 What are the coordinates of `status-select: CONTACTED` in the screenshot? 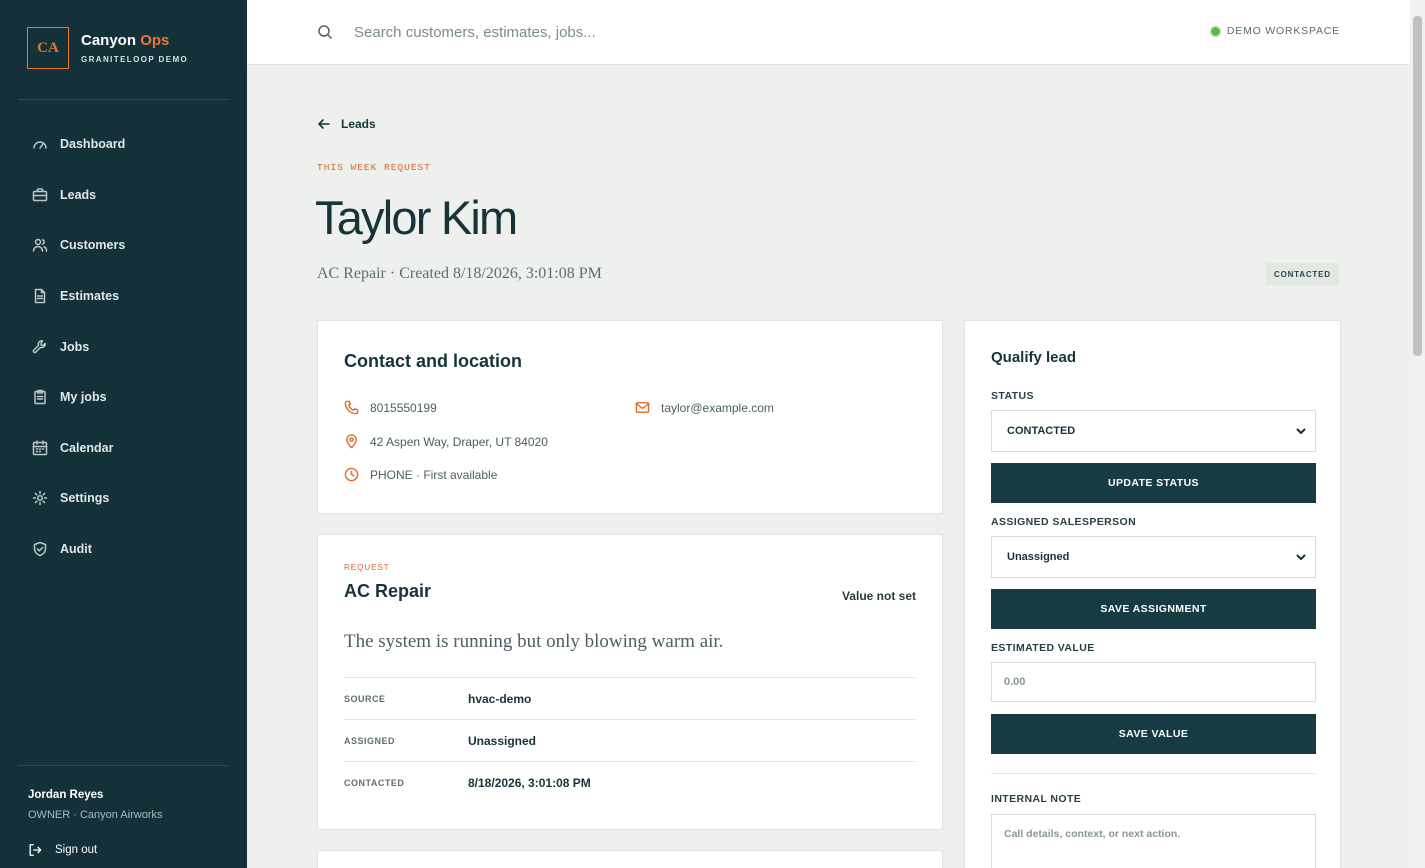 It's located at (1153, 431).